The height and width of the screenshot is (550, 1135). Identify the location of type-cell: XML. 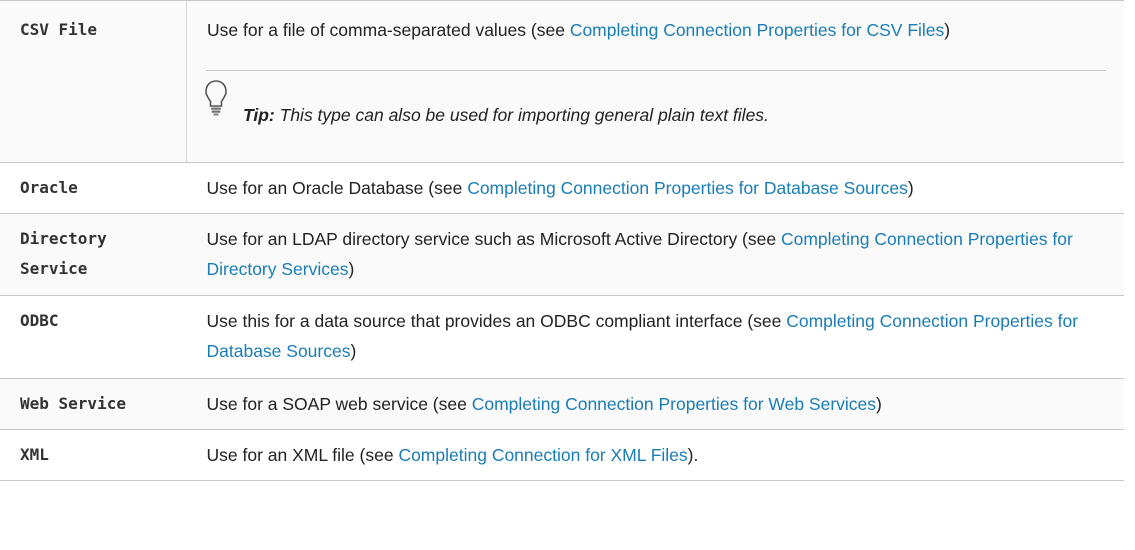
(93, 455).